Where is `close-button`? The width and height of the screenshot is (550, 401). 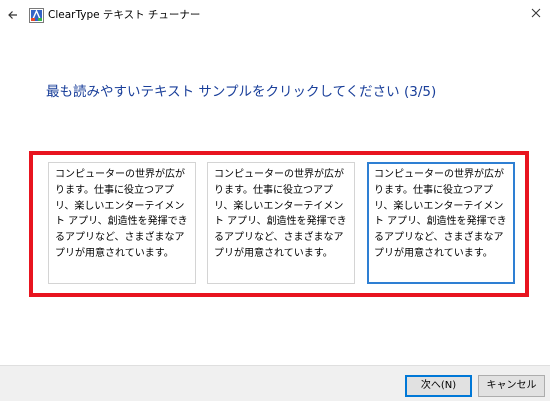 close-button is located at coordinates (536, 14).